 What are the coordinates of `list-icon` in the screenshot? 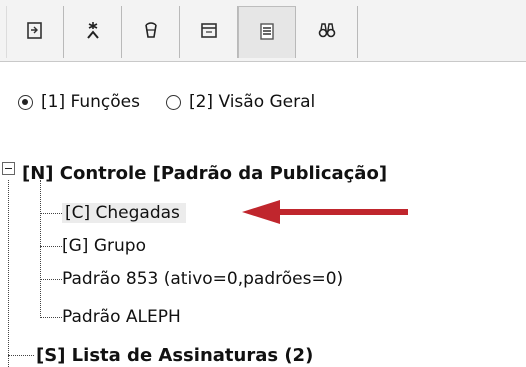 It's located at (267, 33).